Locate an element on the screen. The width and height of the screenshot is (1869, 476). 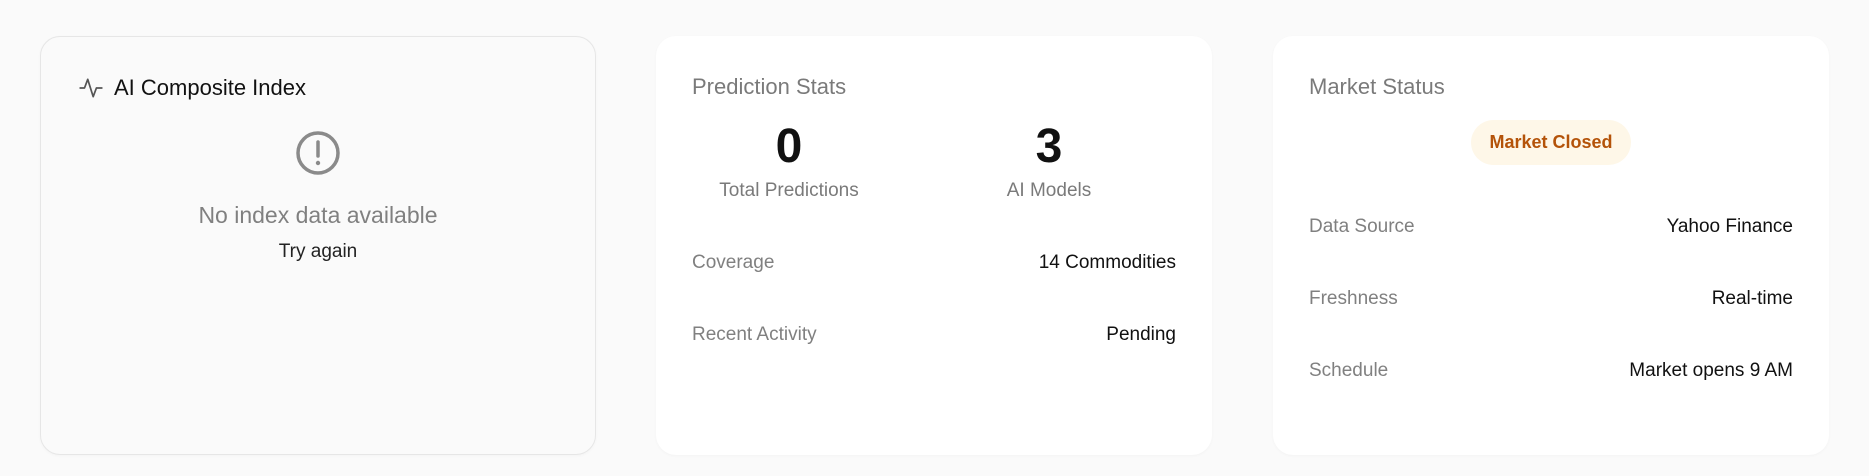
alert-circle-icon is located at coordinates (318, 153).